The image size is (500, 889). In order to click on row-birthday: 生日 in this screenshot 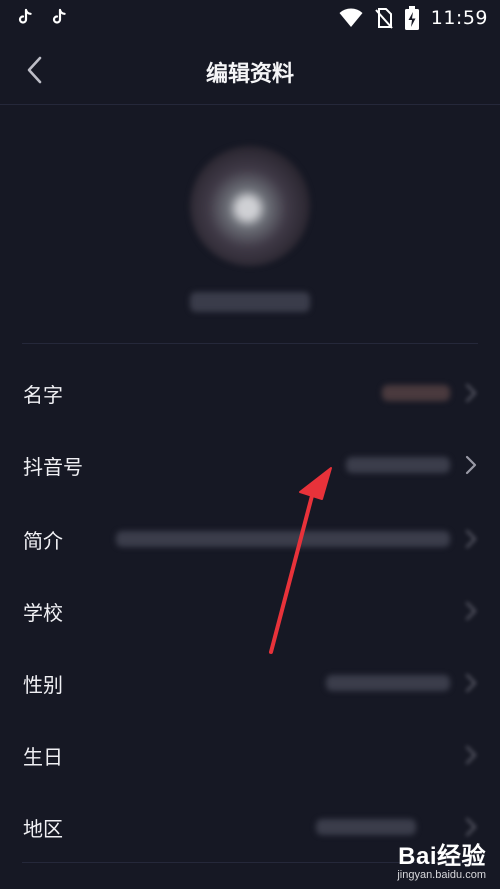, I will do `click(250, 755)`.